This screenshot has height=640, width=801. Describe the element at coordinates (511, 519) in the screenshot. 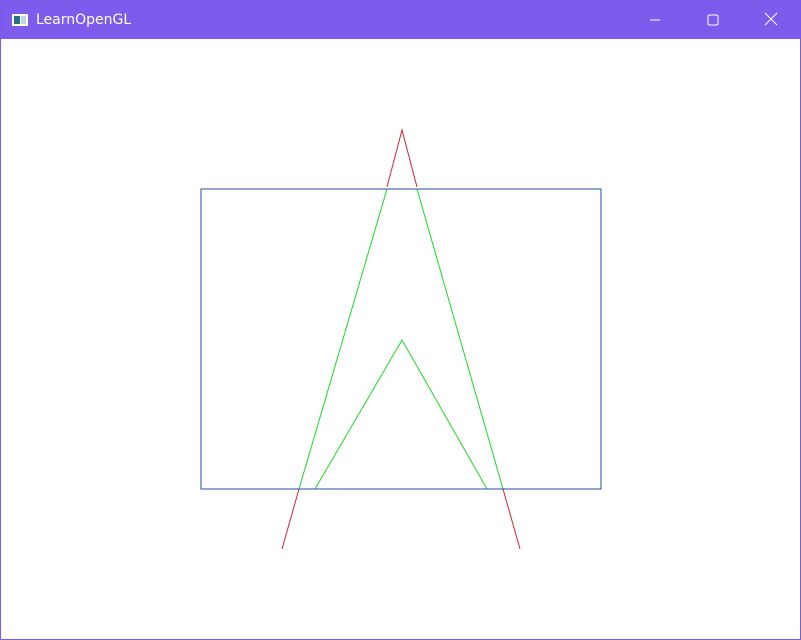

I see `red-triangle-right-bottom` at that location.